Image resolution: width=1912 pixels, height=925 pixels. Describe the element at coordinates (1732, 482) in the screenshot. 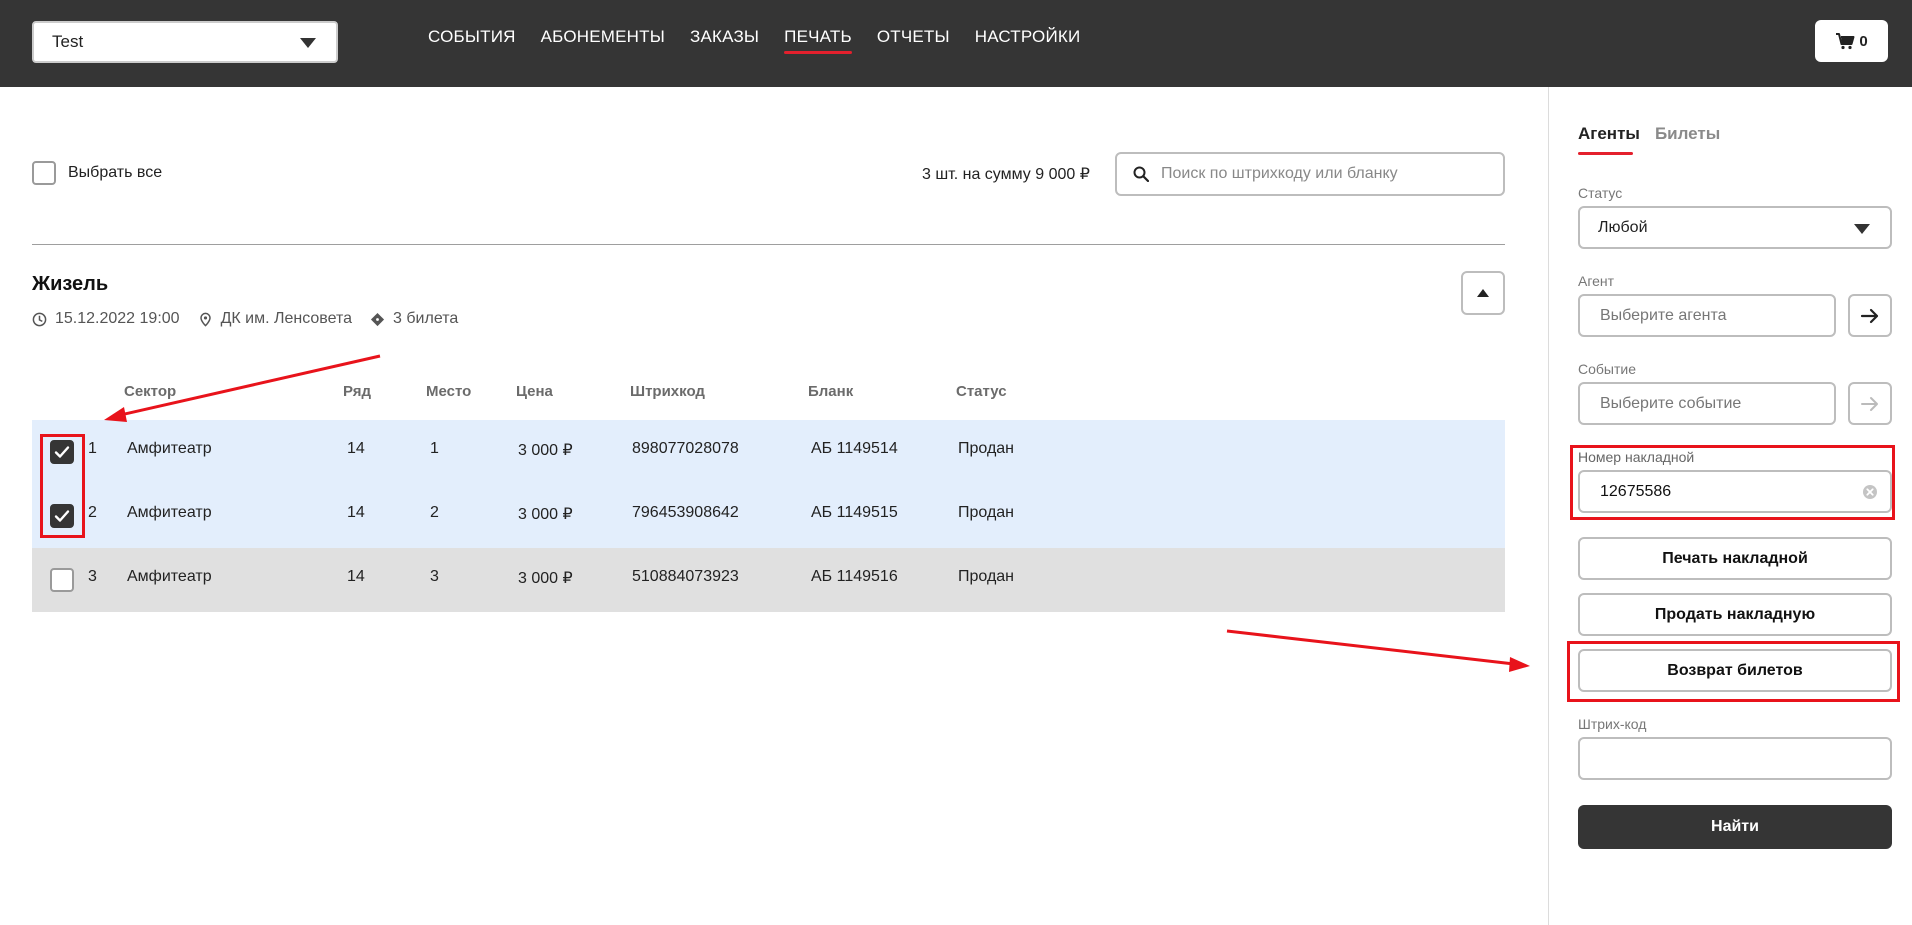

I see `annotation-box-invoice` at that location.